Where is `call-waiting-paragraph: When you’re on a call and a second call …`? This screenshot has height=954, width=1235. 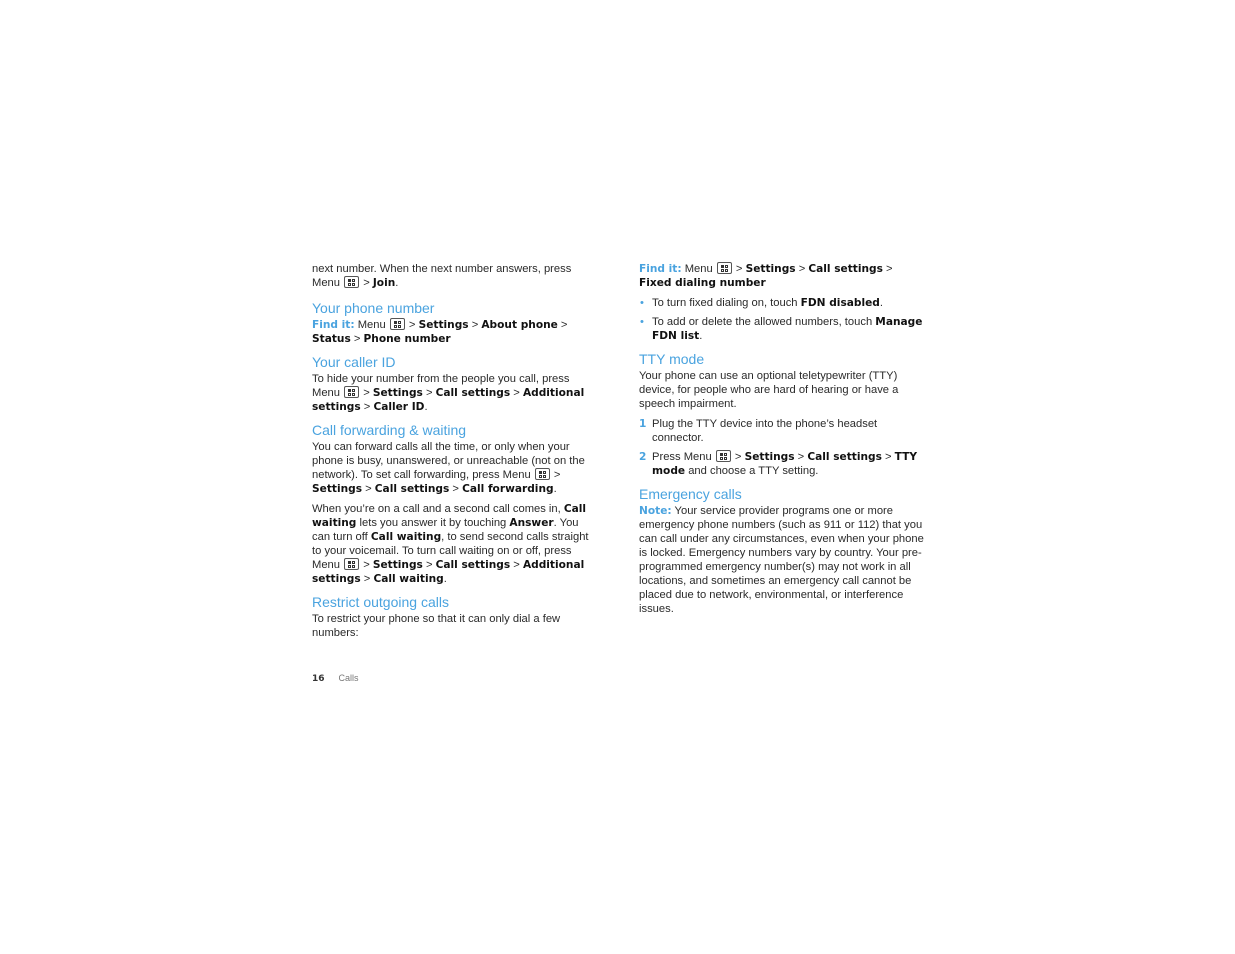 call-waiting-paragraph: When you’re on a call and a second call … is located at coordinates (450, 544).